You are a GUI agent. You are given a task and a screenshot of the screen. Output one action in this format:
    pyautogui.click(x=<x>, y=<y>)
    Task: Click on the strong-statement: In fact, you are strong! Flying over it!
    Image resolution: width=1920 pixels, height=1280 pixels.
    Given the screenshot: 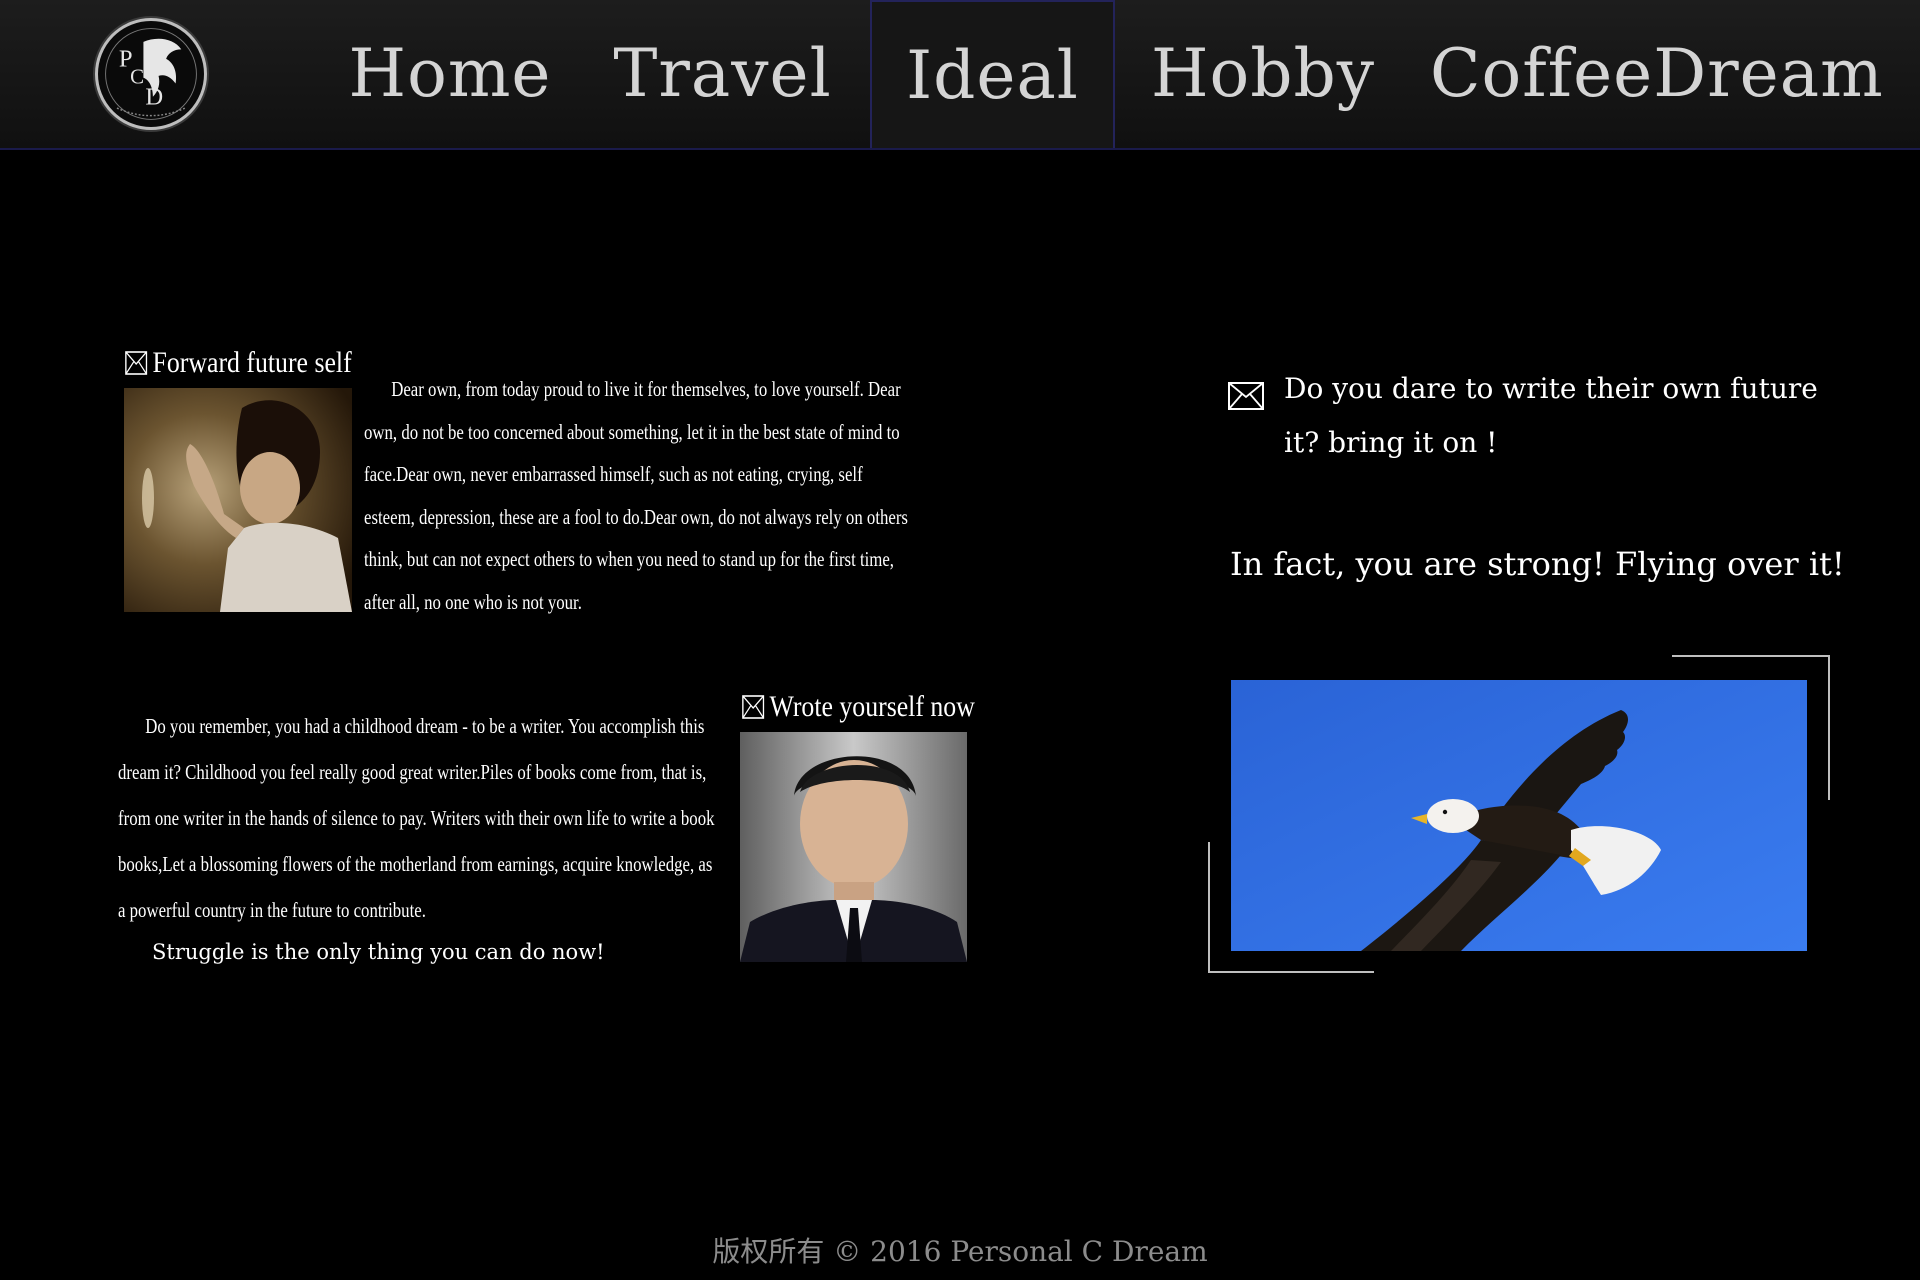 What is the action you would take?
    pyautogui.click(x=1537, y=564)
    